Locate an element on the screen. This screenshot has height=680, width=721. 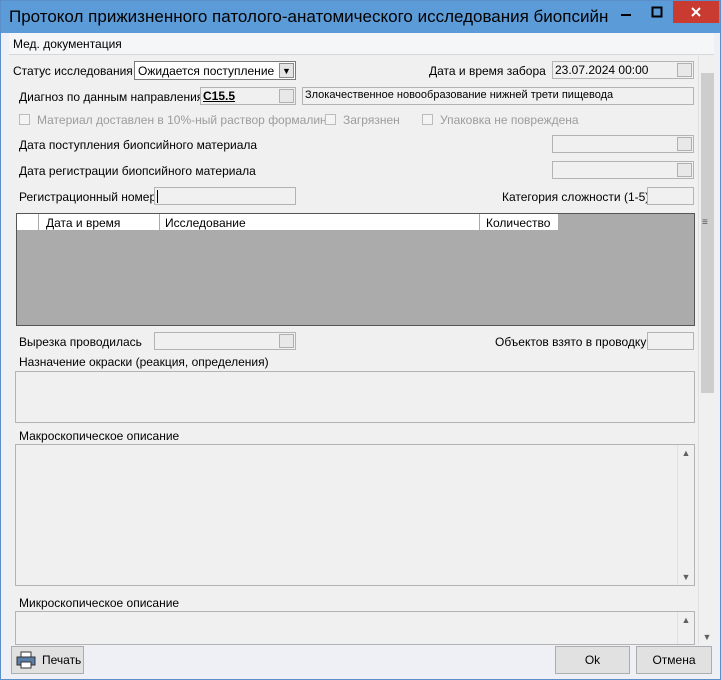
diagnosis-code: C15.5 is located at coordinates (219, 96).